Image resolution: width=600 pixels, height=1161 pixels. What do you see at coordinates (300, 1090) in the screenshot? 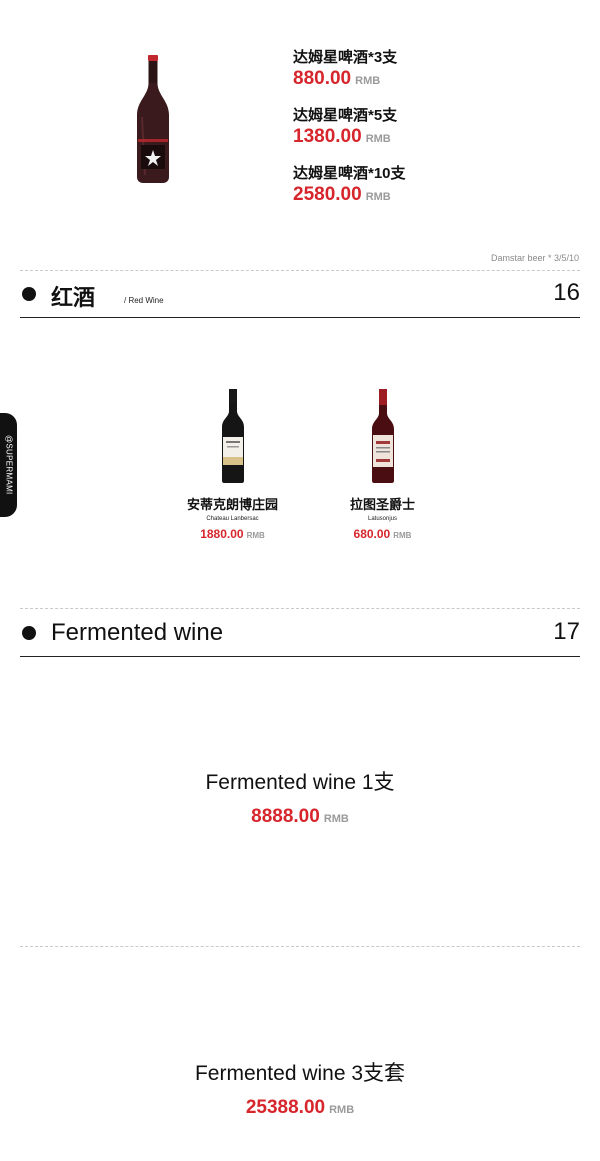
I see `fermented-item-3-set: Fermented wine 3支套 25388.00 RMB` at bounding box center [300, 1090].